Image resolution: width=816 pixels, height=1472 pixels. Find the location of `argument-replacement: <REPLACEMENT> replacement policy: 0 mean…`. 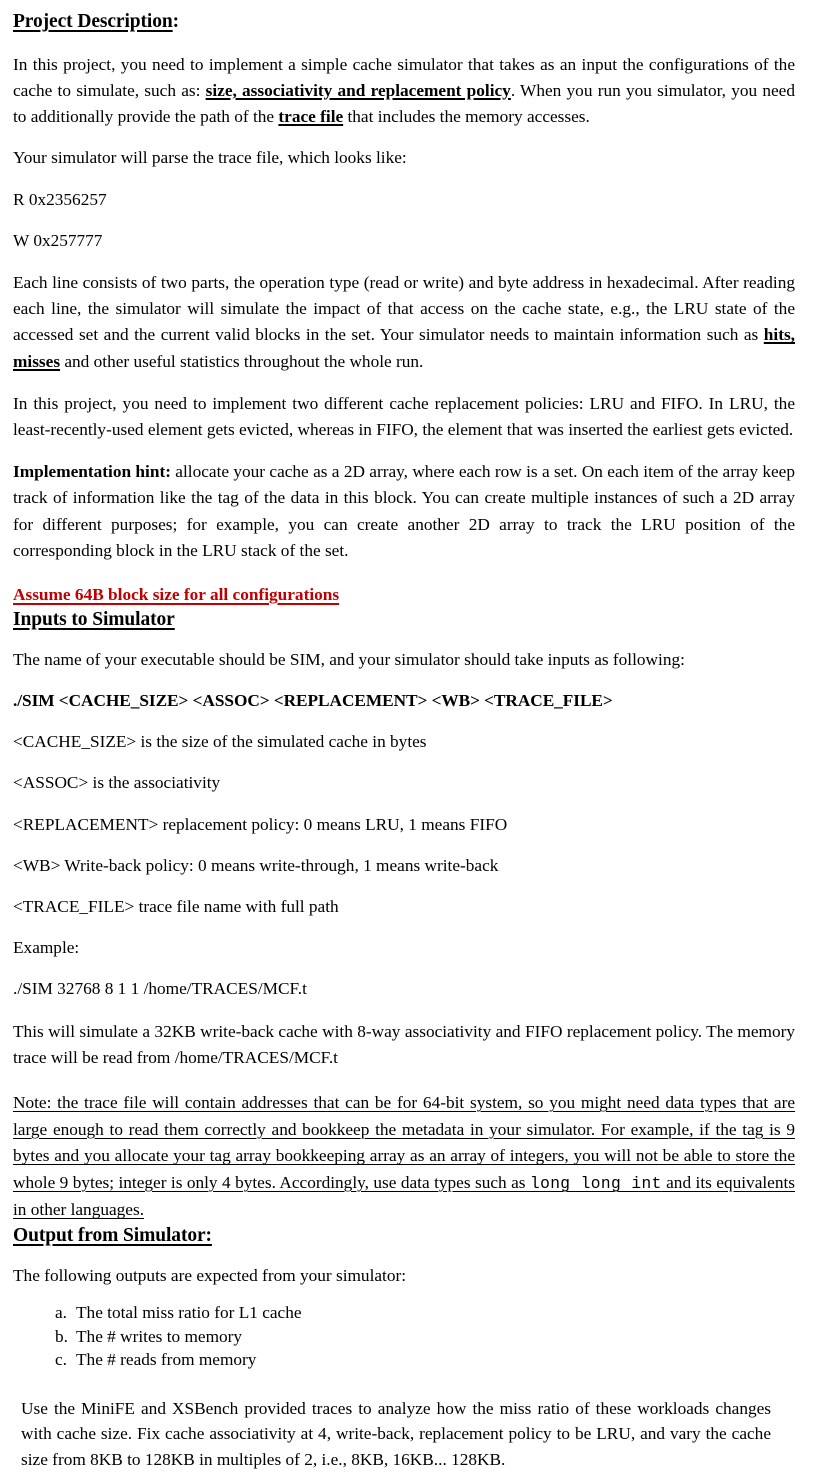

argument-replacement: <REPLACEMENT> replacement policy: 0 mean… is located at coordinates (404, 825).